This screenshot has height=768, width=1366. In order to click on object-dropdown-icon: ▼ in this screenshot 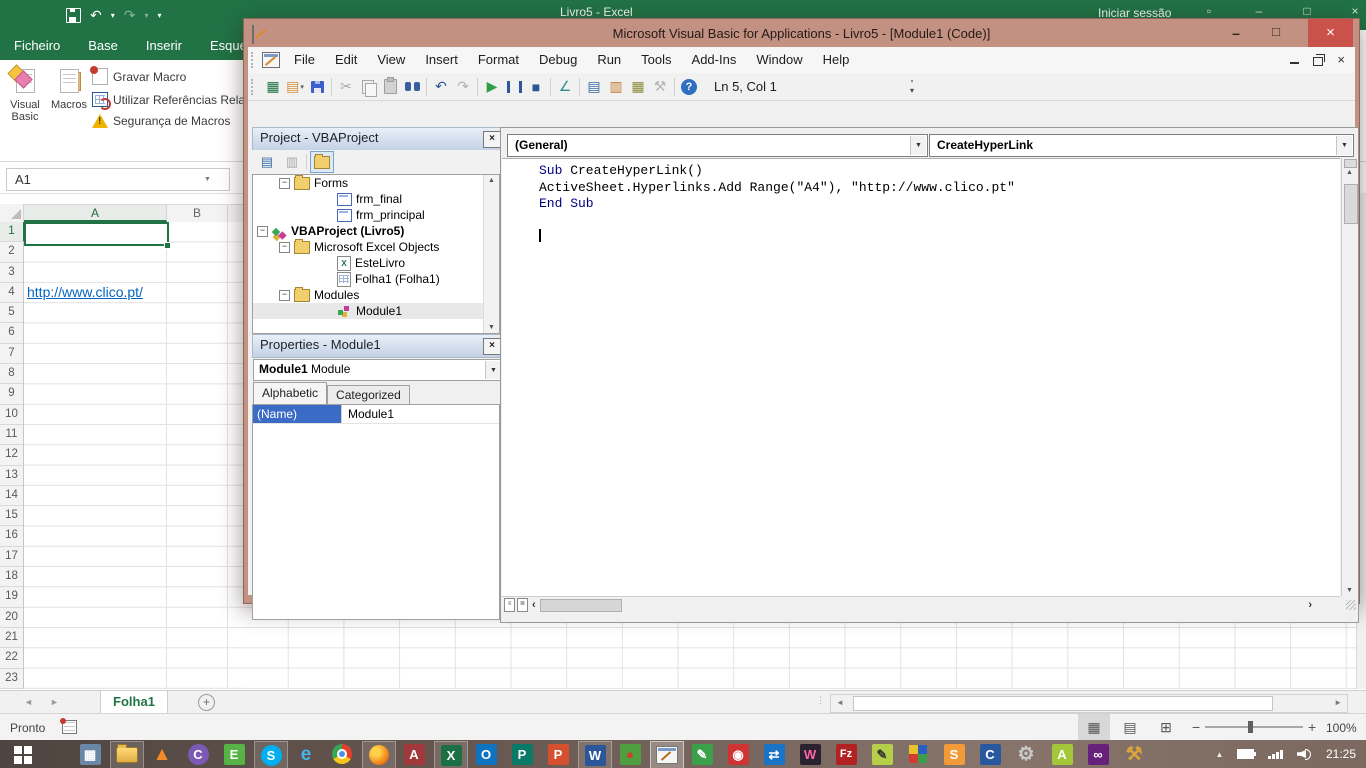, I will do `click(918, 145)`.